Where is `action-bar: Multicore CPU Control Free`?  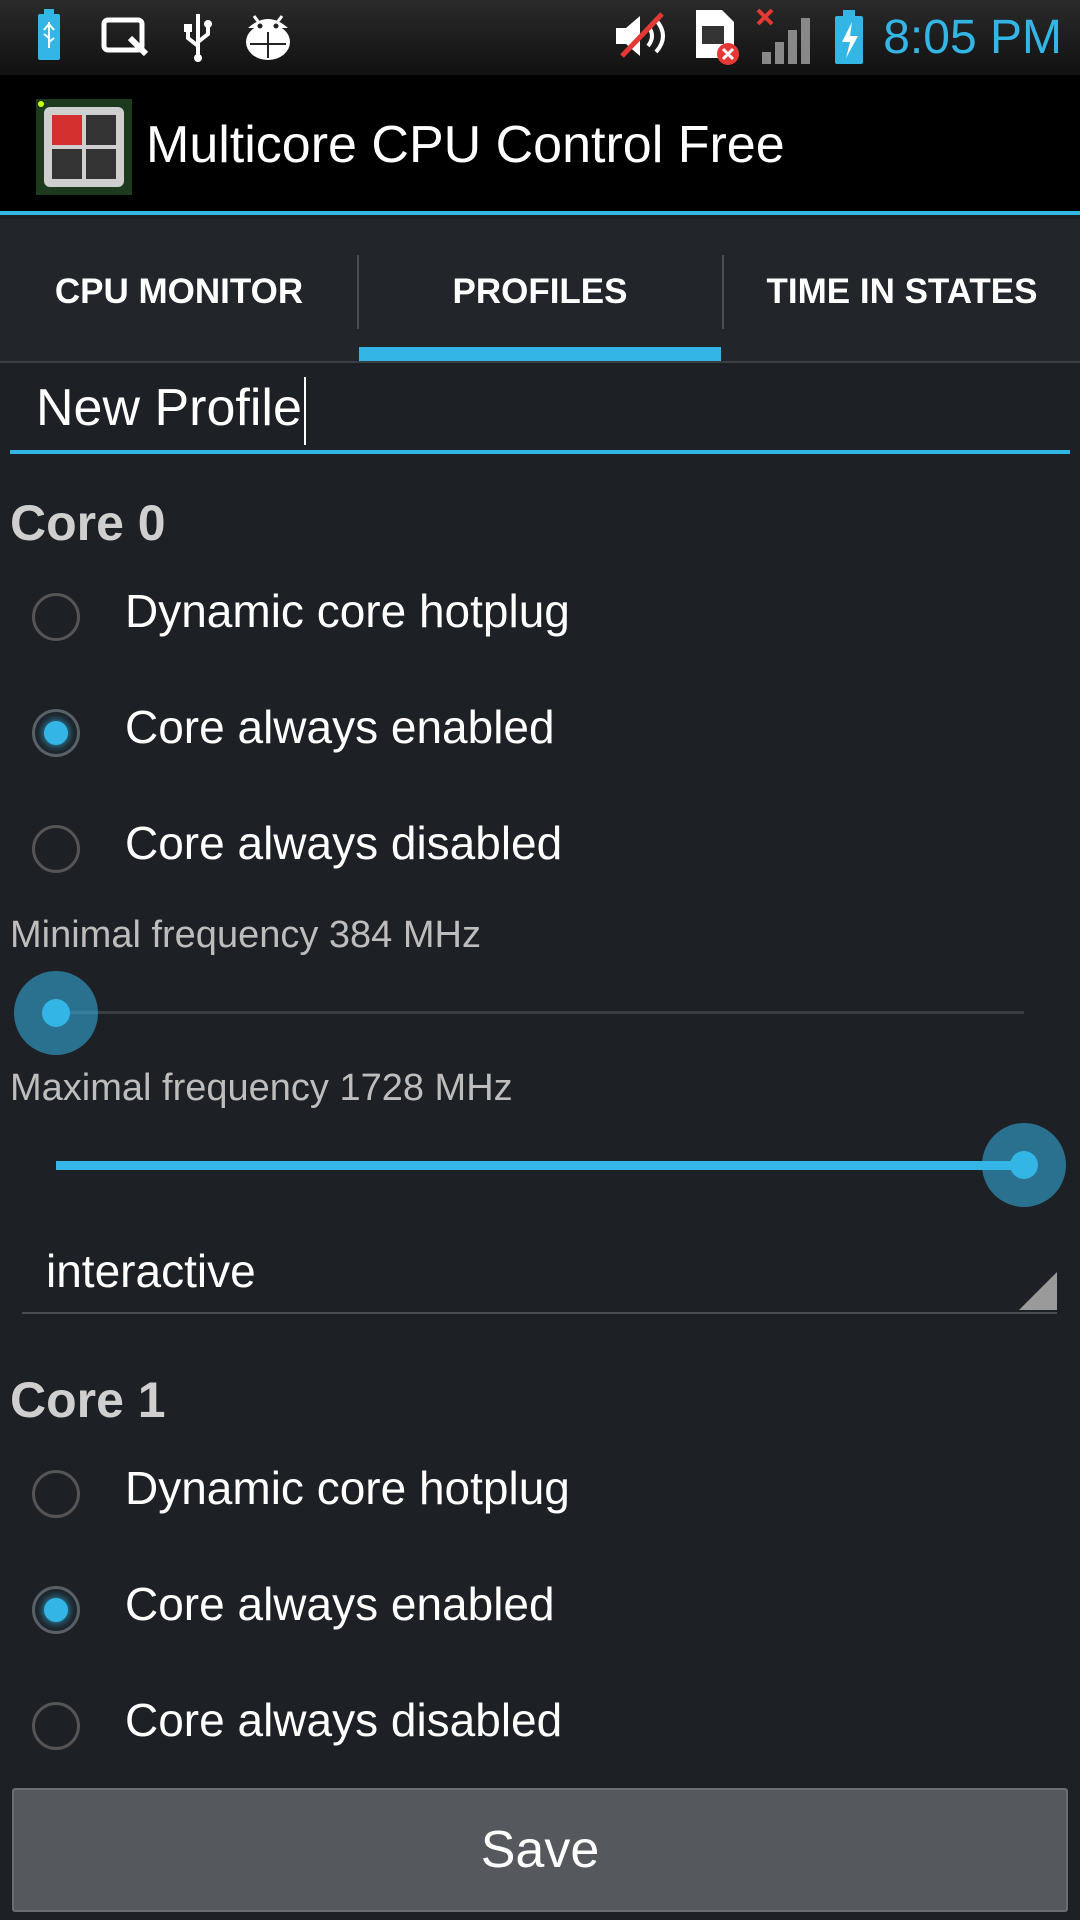 action-bar: Multicore CPU Control Free is located at coordinates (540, 145).